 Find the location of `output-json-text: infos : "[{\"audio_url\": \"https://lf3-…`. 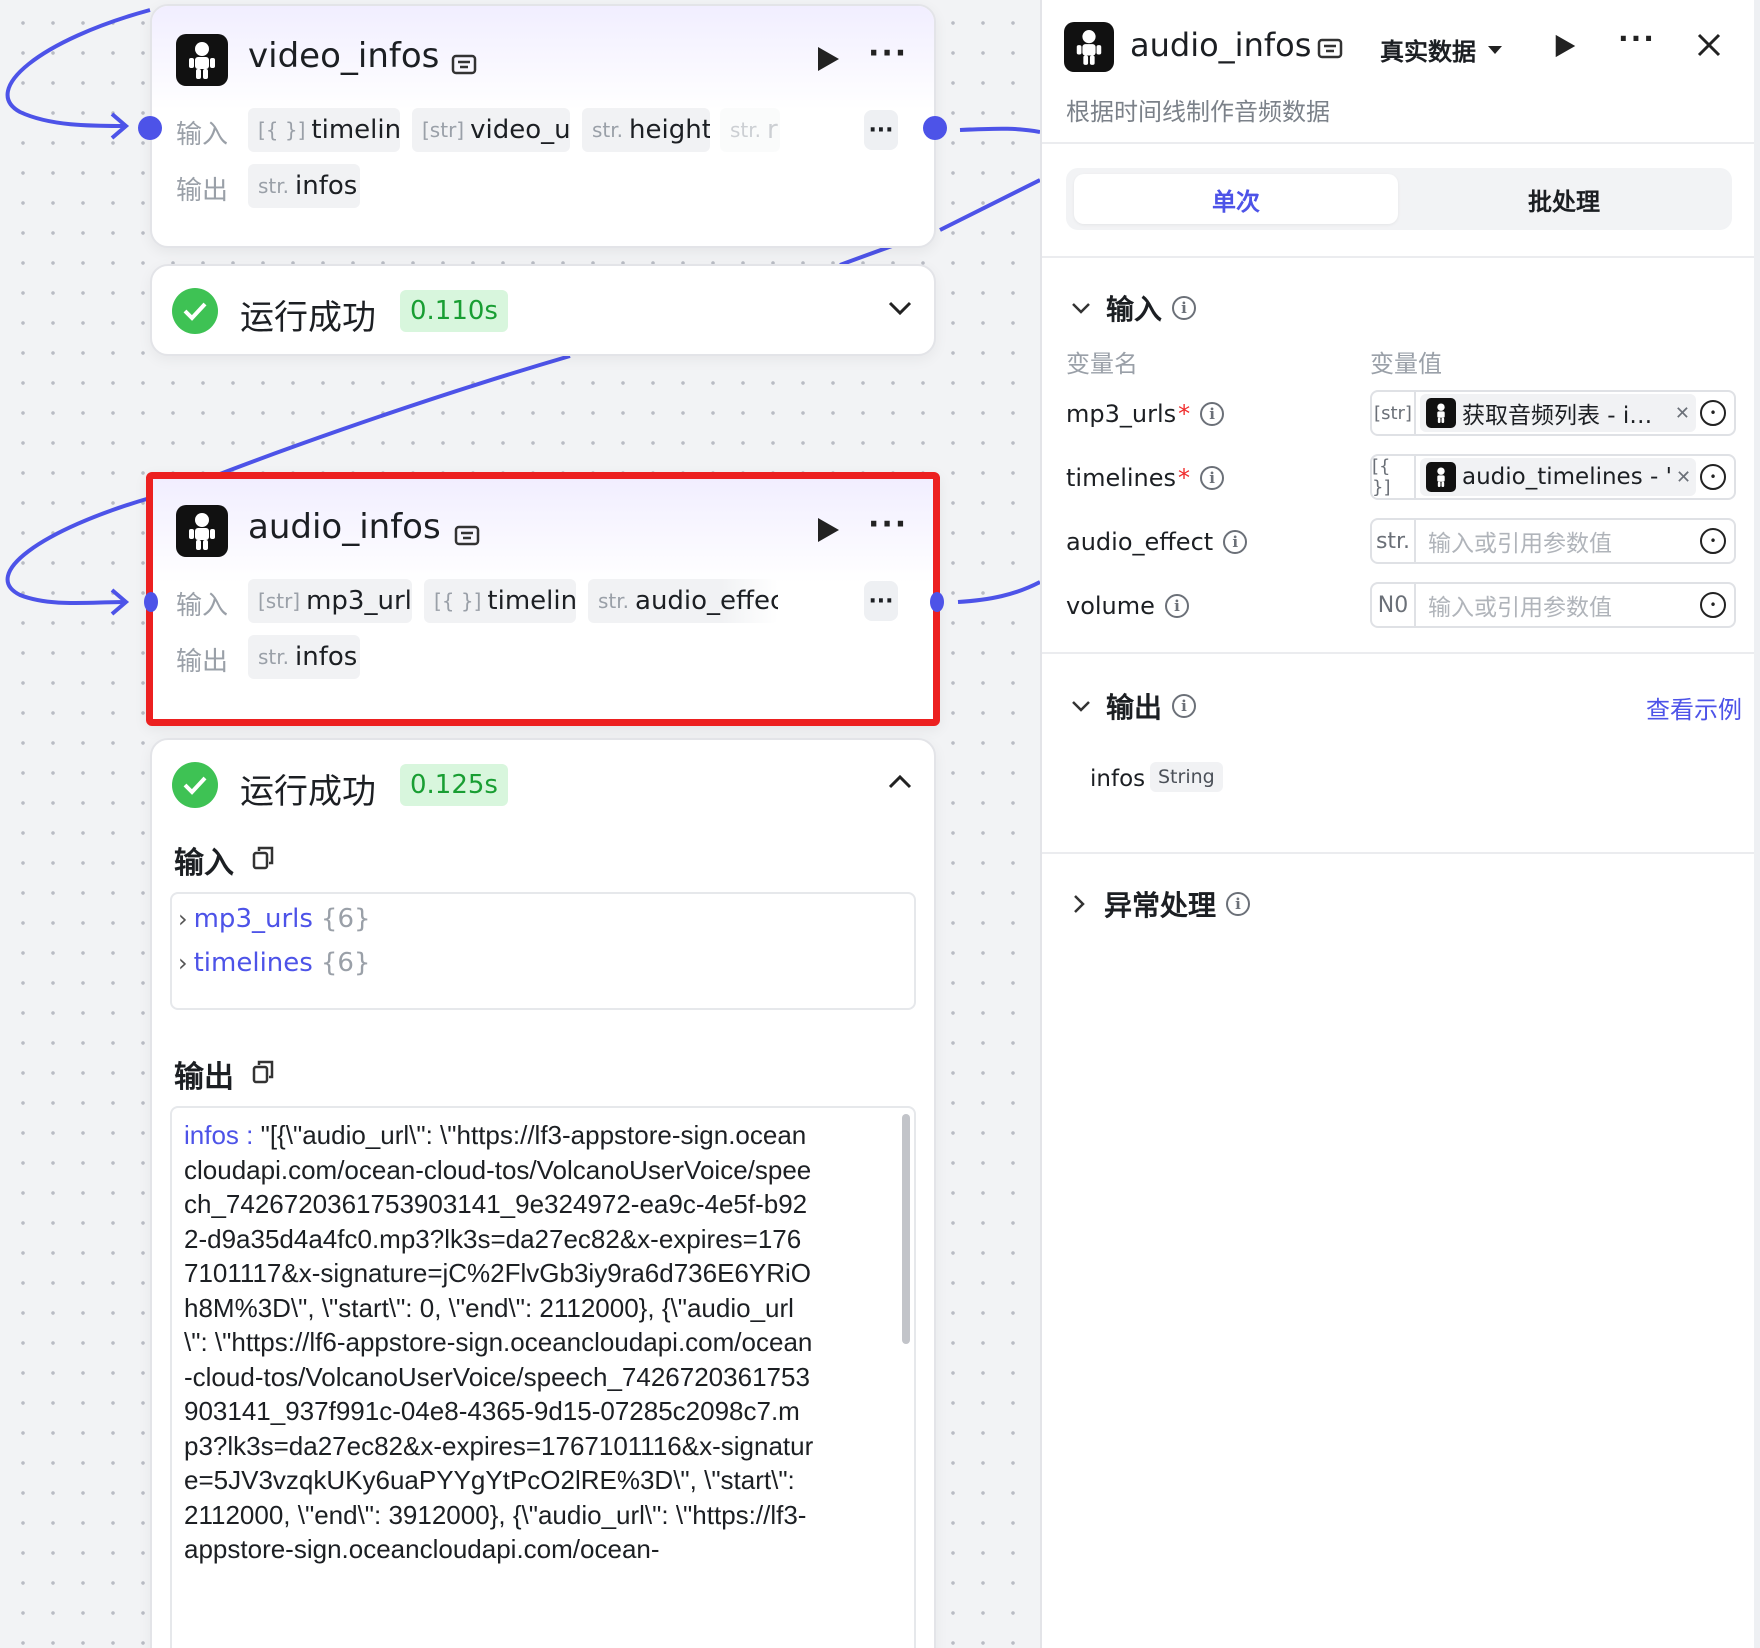

output-json-text: infos : "[{\"audio_url\": \"https://lf3-… is located at coordinates (499, 1342).